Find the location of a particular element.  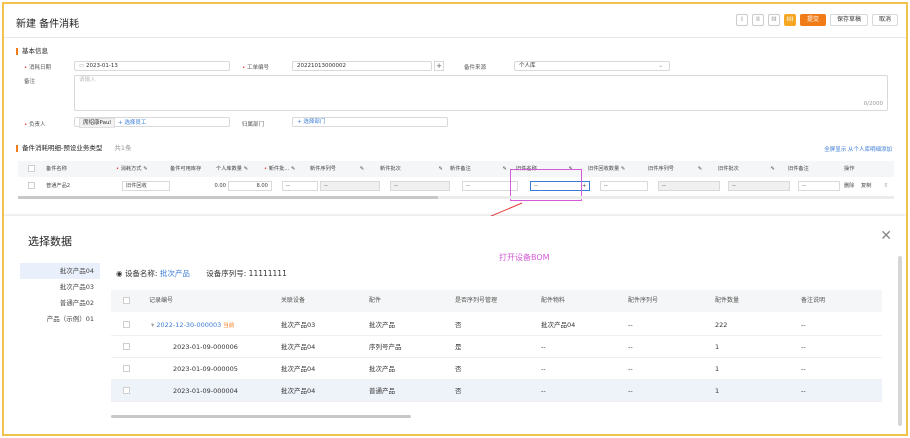

row-part: 序列号产品 is located at coordinates (385, 347).